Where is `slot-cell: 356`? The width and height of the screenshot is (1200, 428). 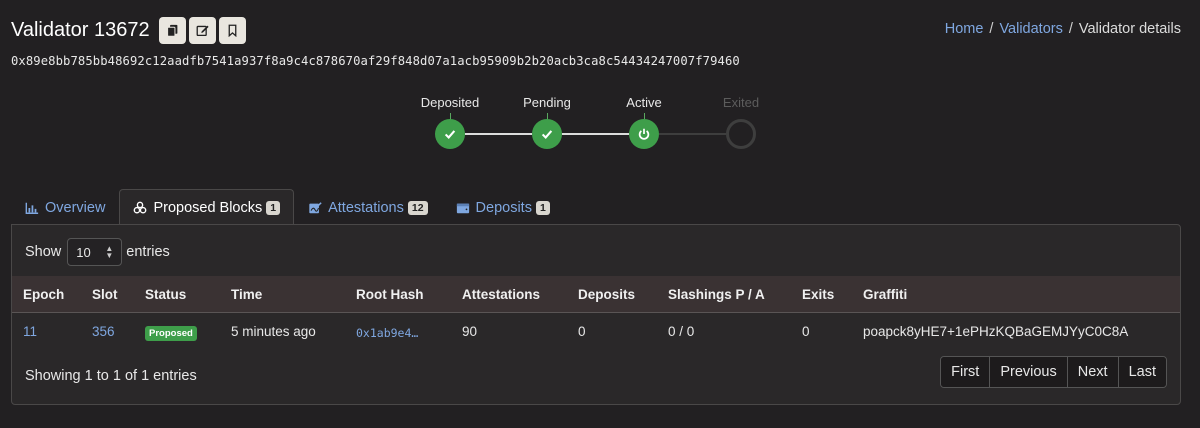
slot-cell: 356 is located at coordinates (103, 331).